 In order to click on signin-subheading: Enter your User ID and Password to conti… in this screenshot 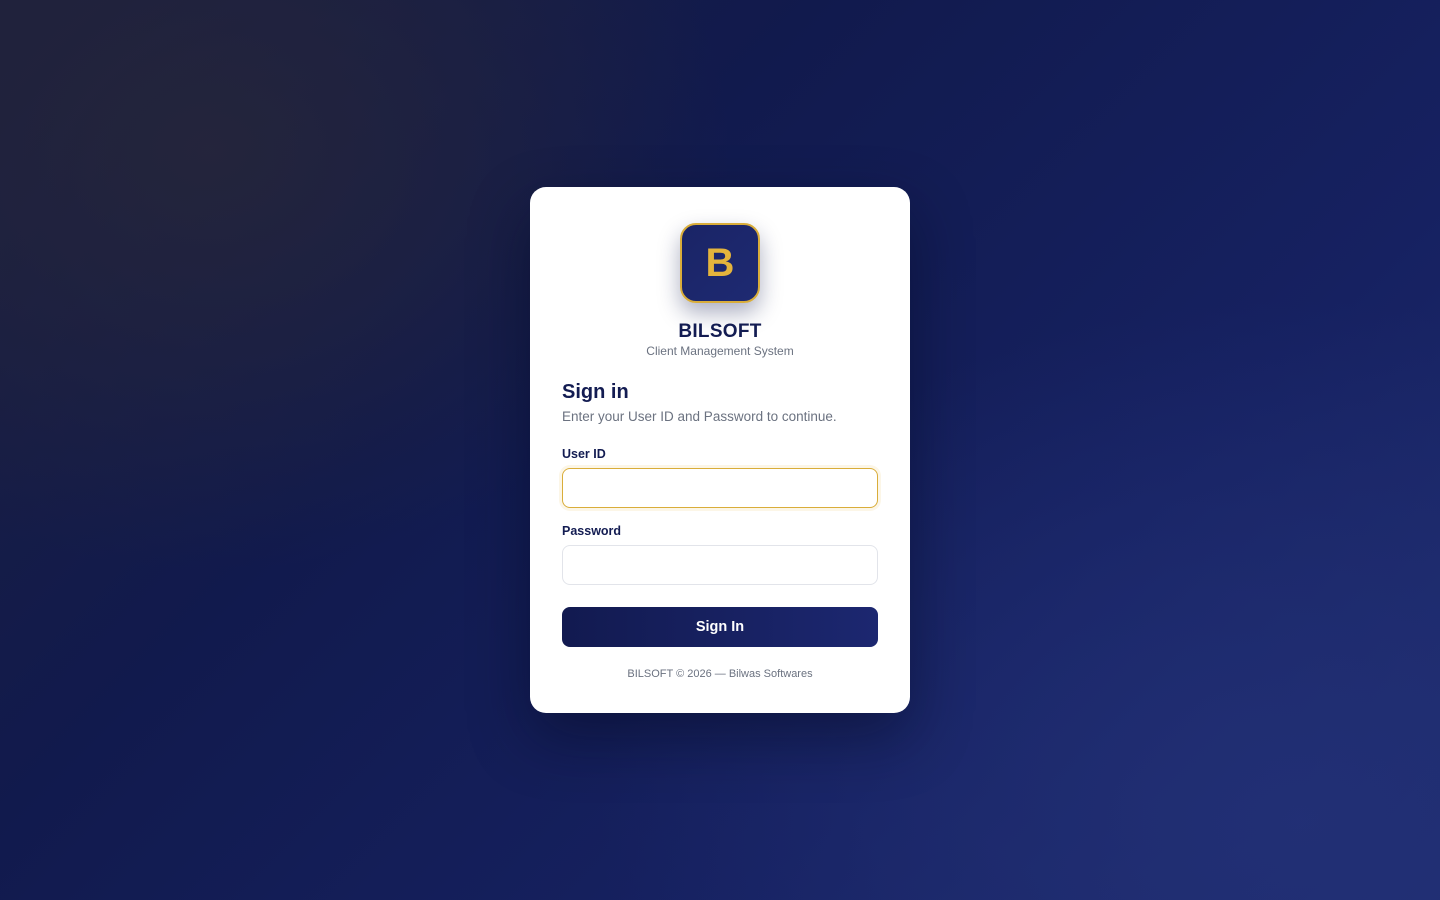, I will do `click(699, 416)`.